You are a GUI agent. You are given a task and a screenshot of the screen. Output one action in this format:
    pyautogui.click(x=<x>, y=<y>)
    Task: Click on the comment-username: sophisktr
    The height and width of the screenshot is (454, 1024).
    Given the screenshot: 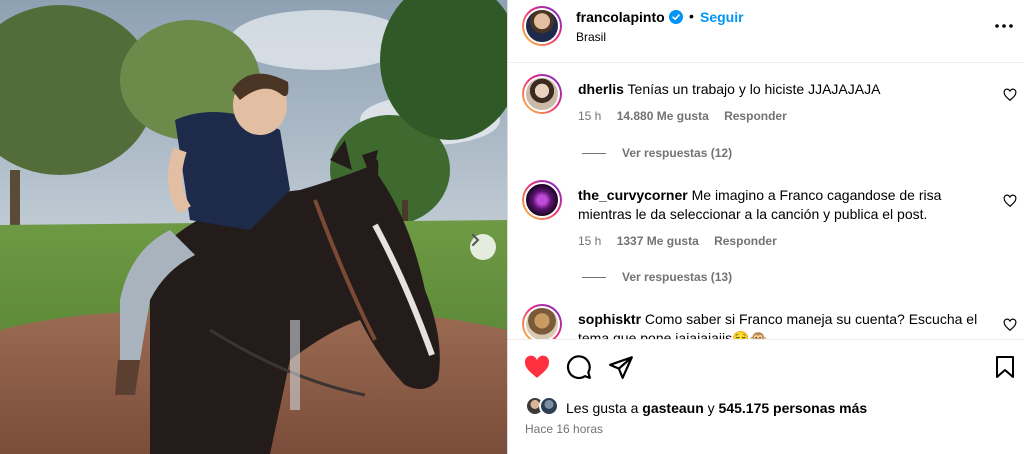 What is the action you would take?
    pyautogui.click(x=609, y=319)
    